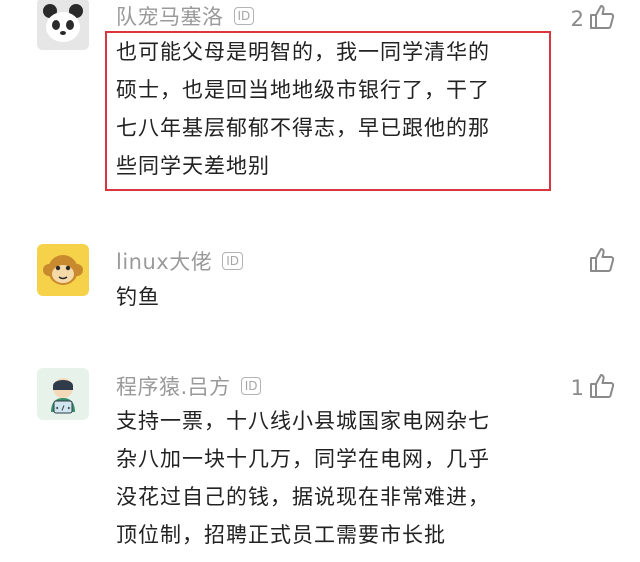  Describe the element at coordinates (303, 459) in the screenshot. I see `comment-line: 杂八加一块十几万，同学在电网，几乎` at that location.